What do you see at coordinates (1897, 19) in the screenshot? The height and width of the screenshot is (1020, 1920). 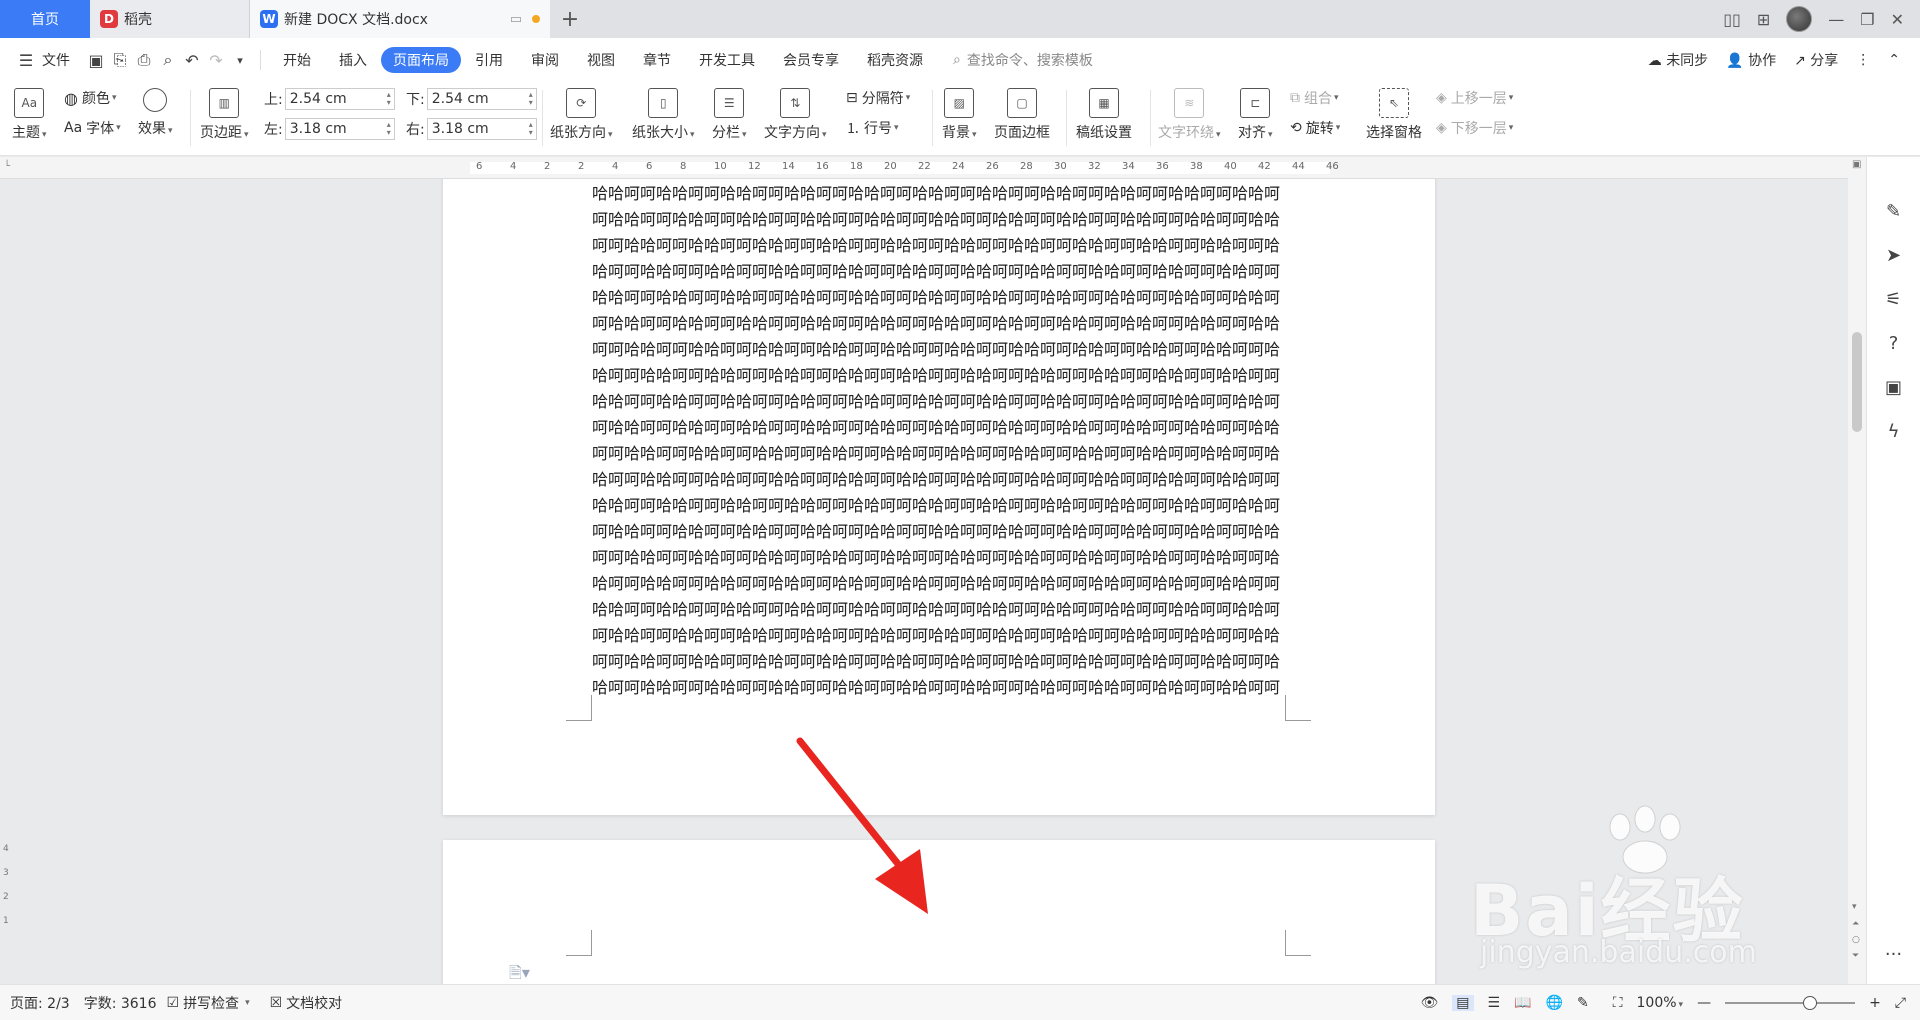 I see `close-icon: ✕` at bounding box center [1897, 19].